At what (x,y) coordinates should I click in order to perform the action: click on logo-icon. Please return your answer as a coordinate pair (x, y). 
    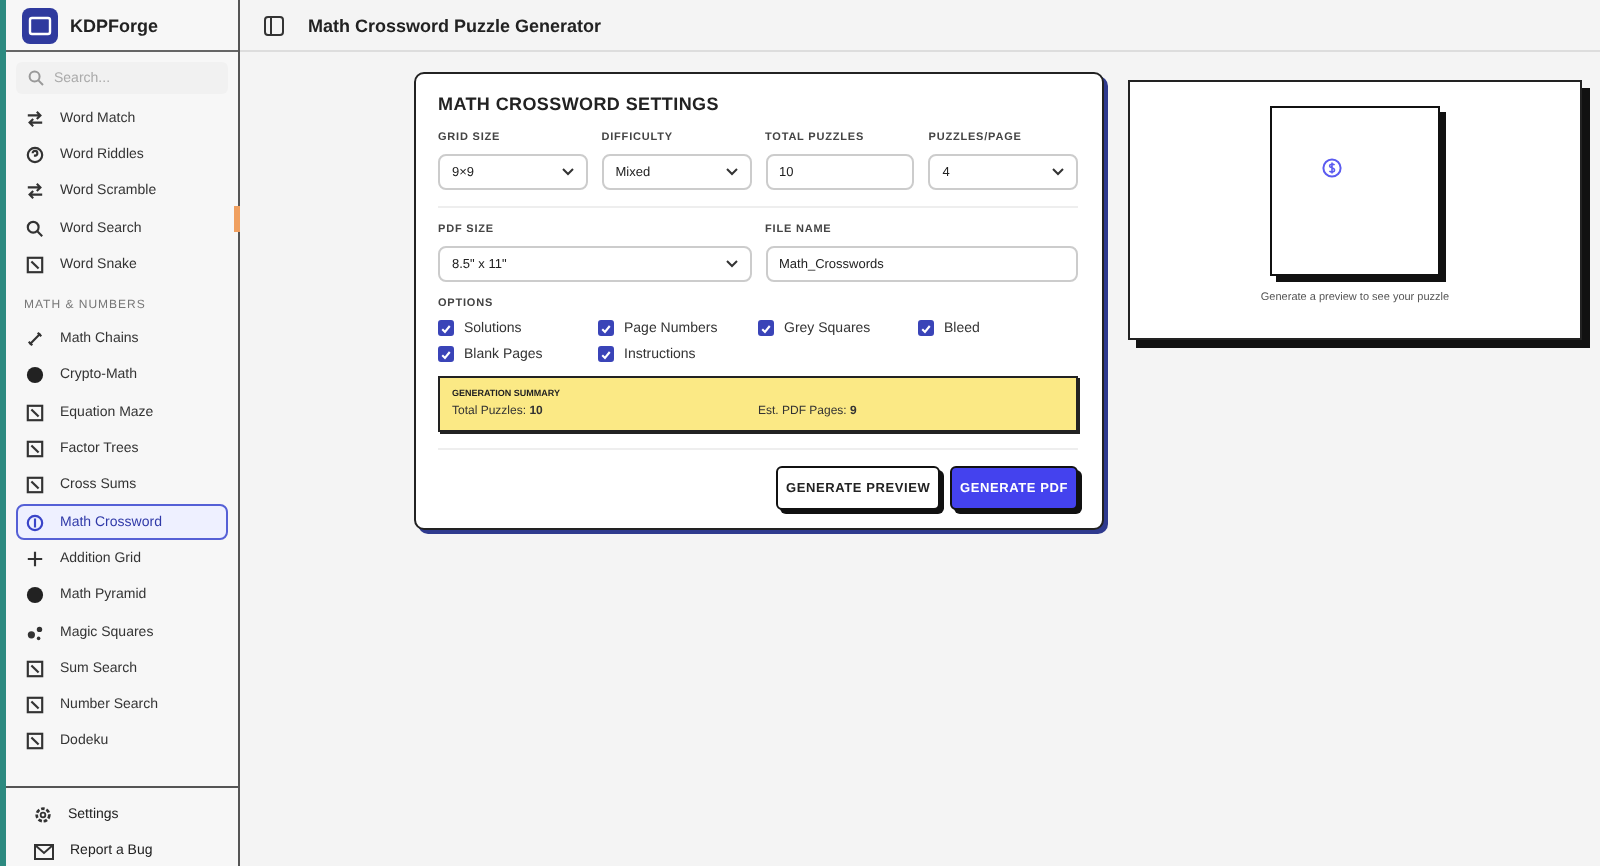
    Looking at the image, I should click on (40, 25).